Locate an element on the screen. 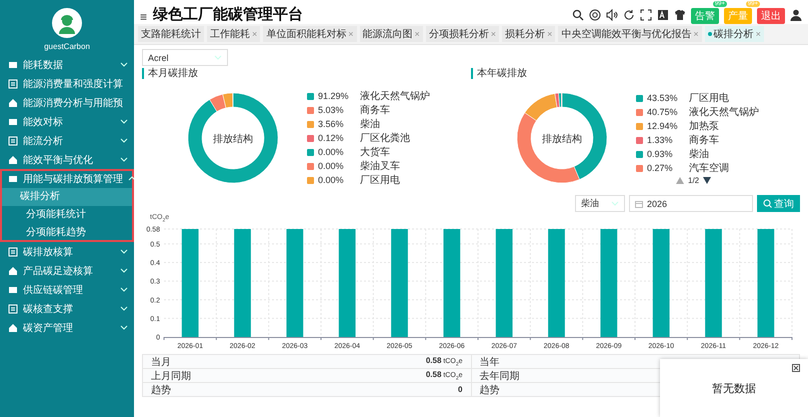 The width and height of the screenshot is (808, 417). section-title: 本月碳排放 is located at coordinates (306, 73).